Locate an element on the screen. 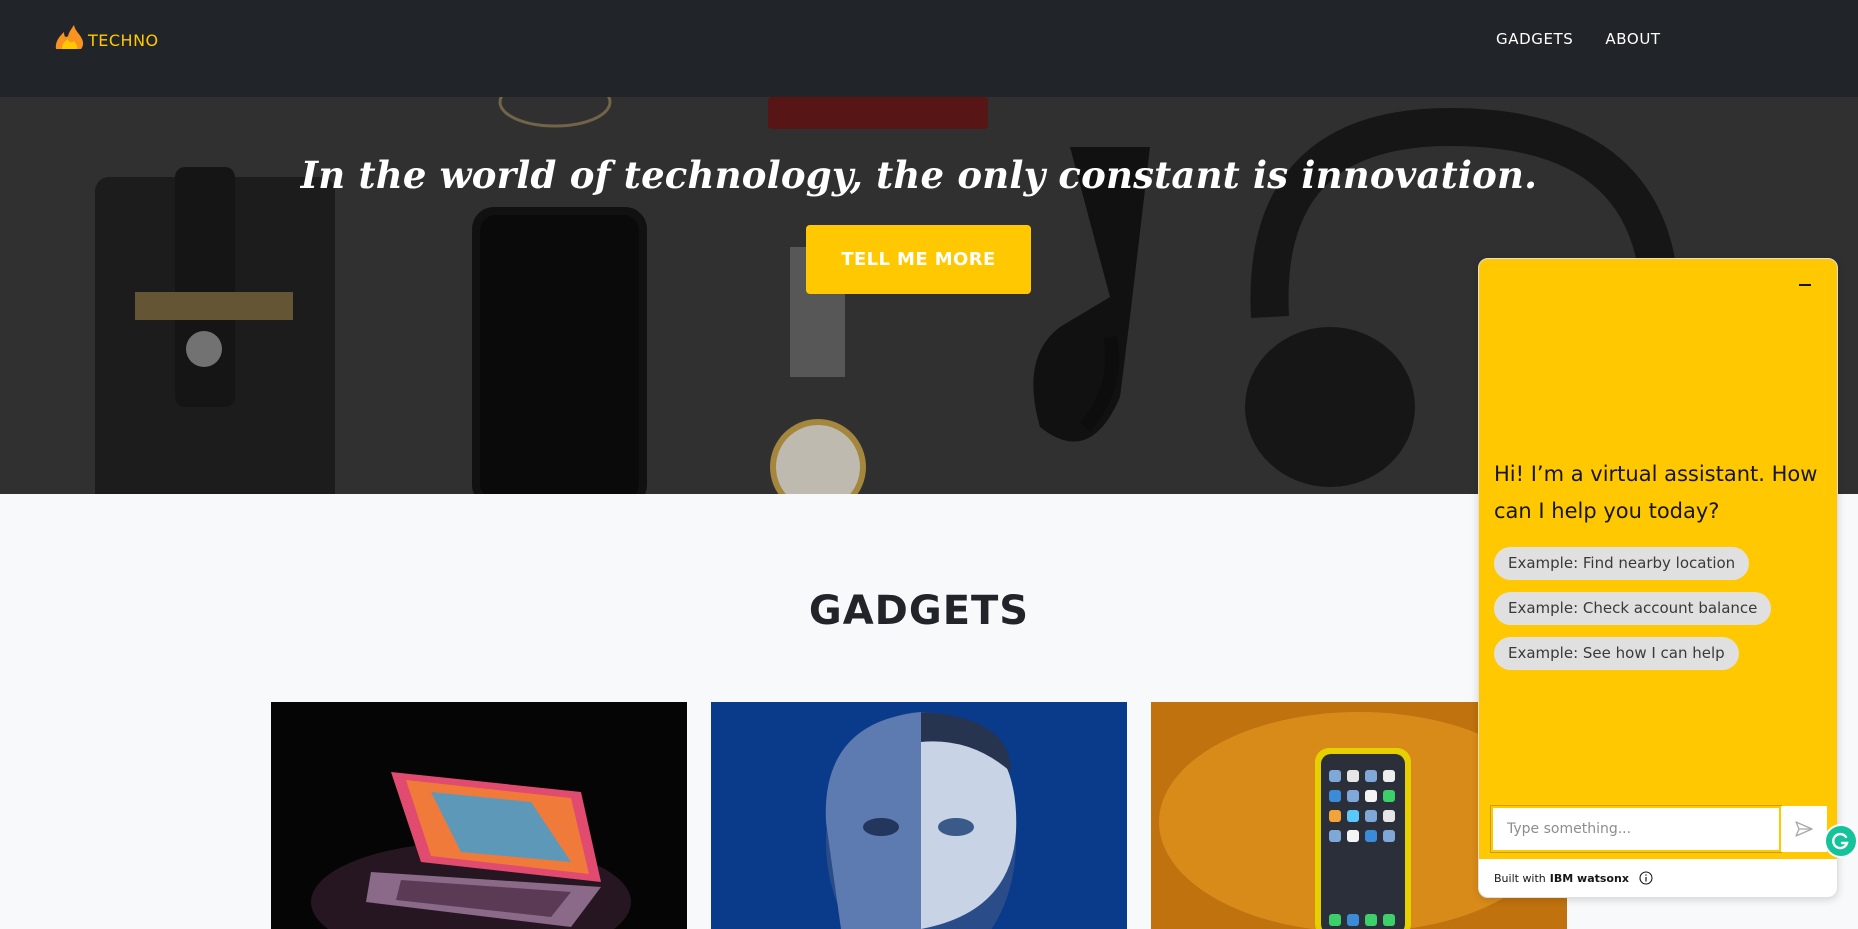 The image size is (1858, 929). brand-name: TECHNO is located at coordinates (123, 40).